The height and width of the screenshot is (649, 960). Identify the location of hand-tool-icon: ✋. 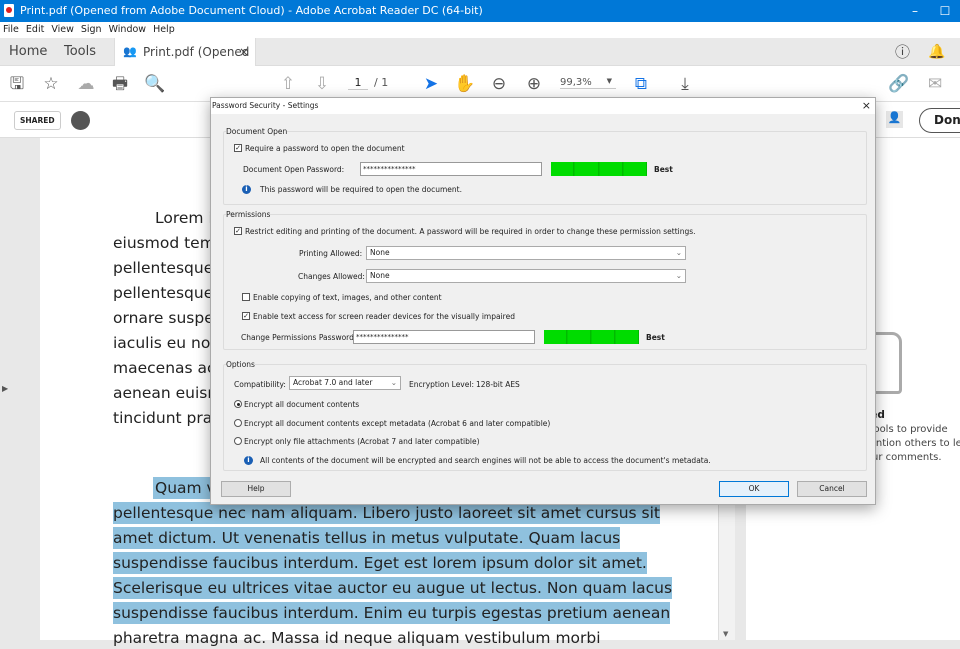
(465, 84).